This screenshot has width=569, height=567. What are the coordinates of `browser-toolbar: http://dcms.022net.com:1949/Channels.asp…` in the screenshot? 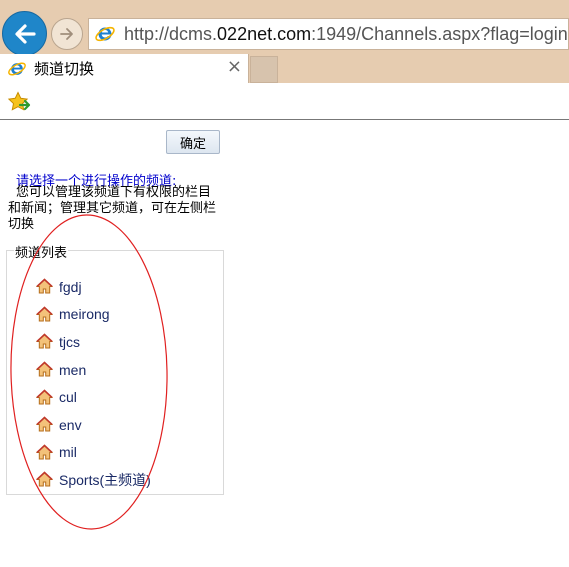 It's located at (284, 28).